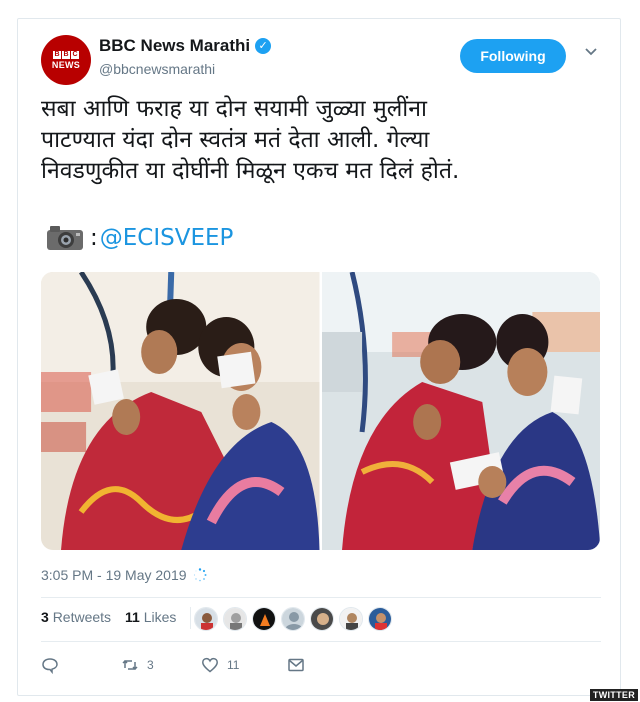 This screenshot has height=702, width=640. Describe the element at coordinates (160, 617) in the screenshot. I see `likes-label: Likes` at that location.